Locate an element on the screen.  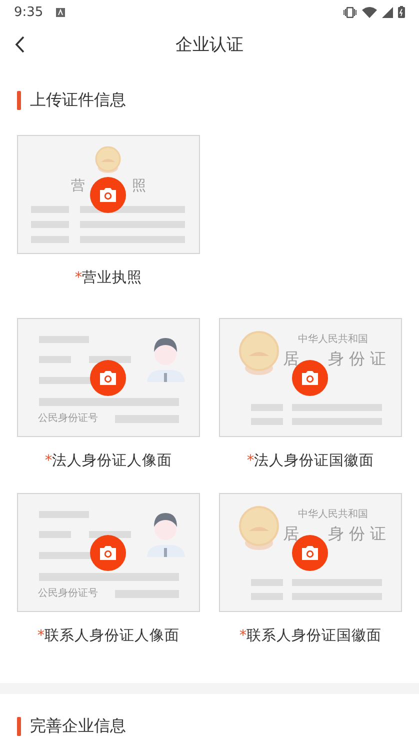
card-text: 照 is located at coordinates (139, 186).